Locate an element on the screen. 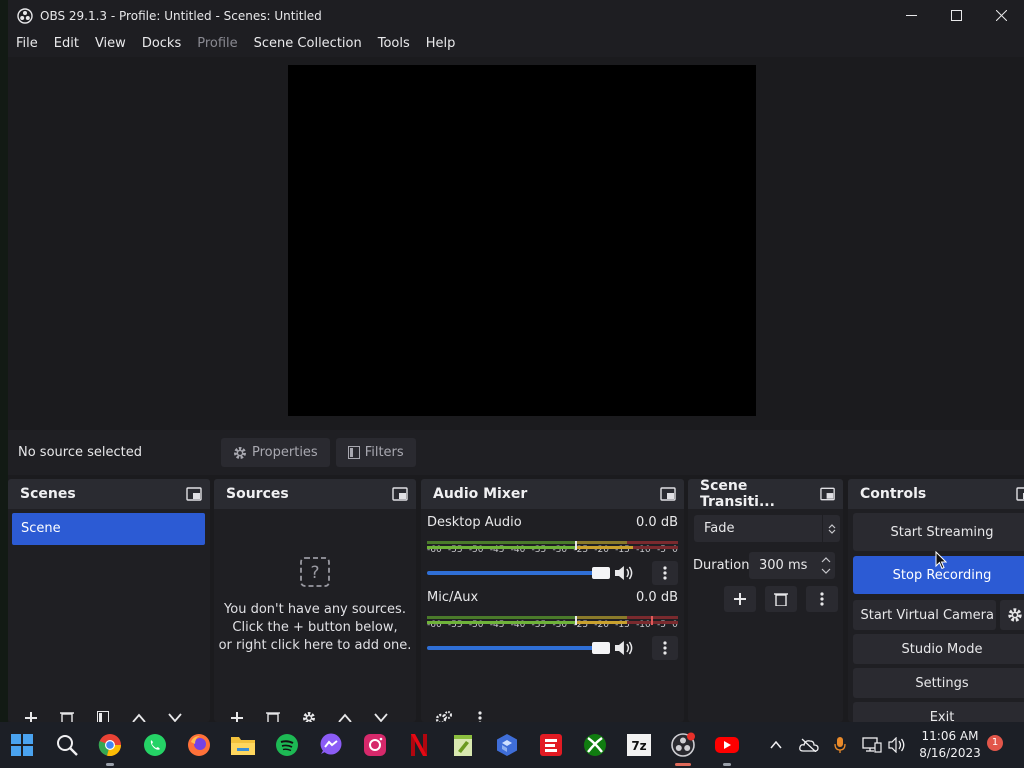 Image resolution: width=1024 pixels, height=768 pixels. spin-arrows-icon is located at coordinates (826, 566).